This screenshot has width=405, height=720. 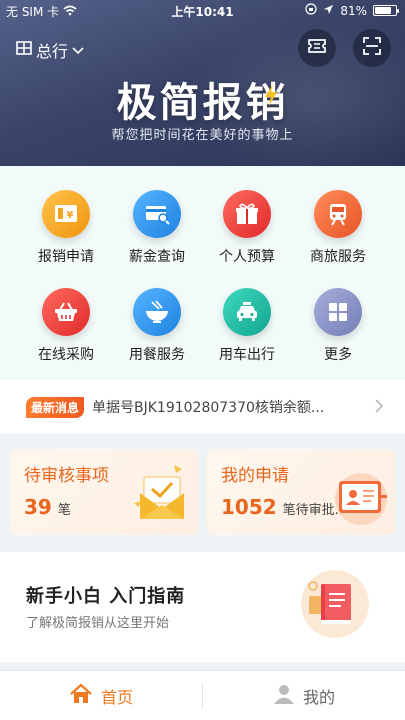 I want to click on lightning-icon, so click(x=271, y=97).